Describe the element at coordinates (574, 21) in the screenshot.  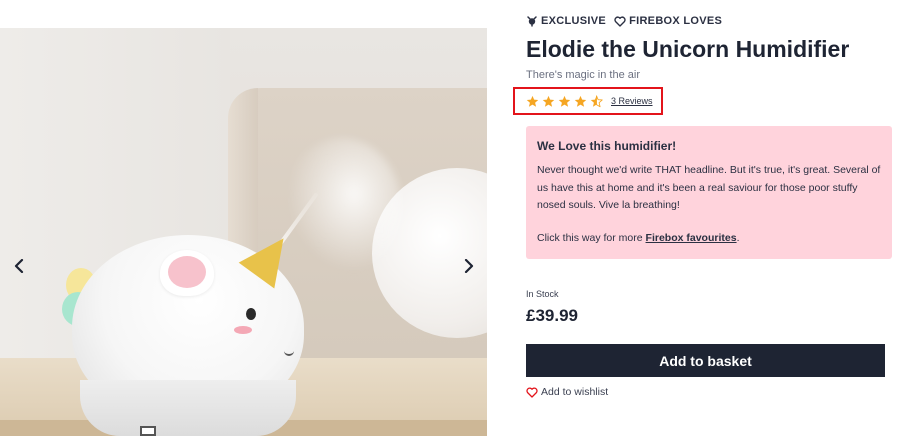
I see `badge-exclusive-label: EXCLUSIVE` at that location.